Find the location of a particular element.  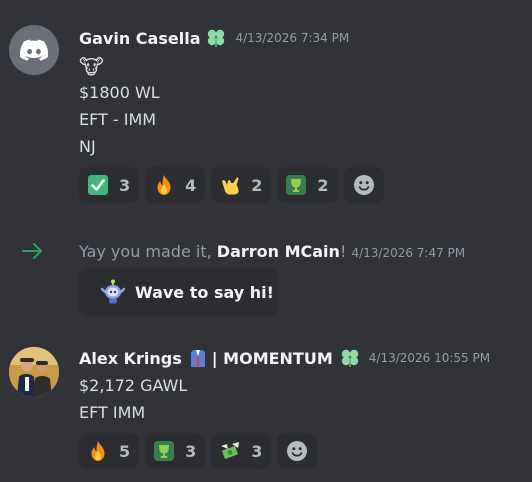

author-tag: | MOMENTUM is located at coordinates (272, 358).